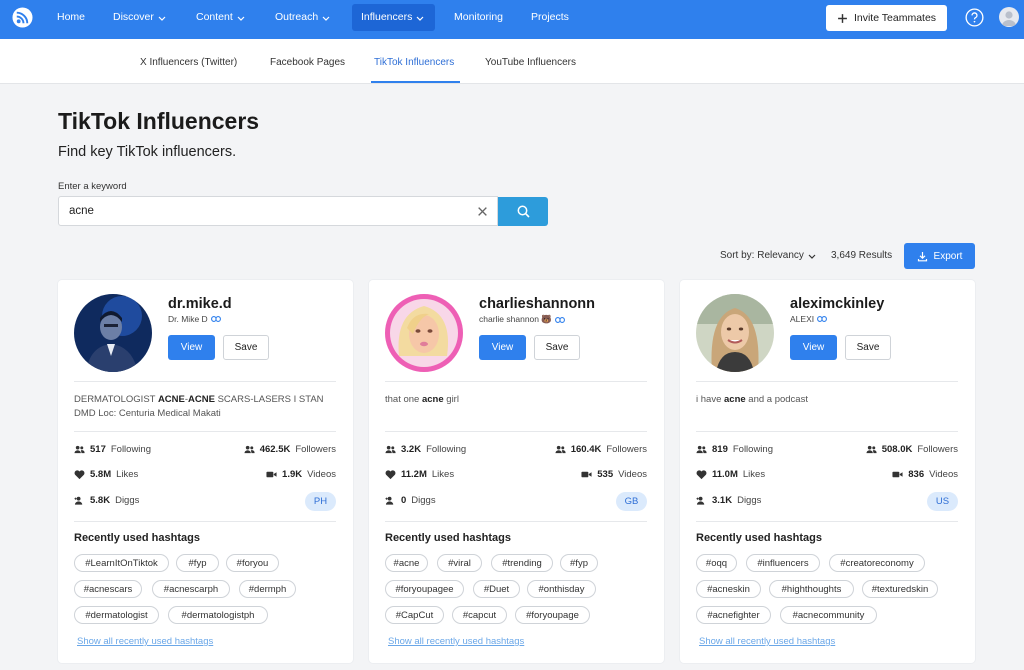 The image size is (1024, 670). I want to click on export-button: Export, so click(939, 256).